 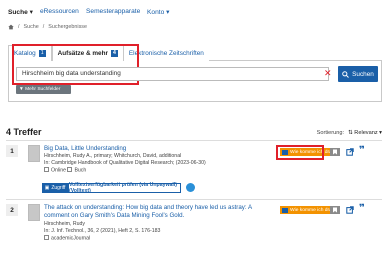 I want to click on sort-control: Sortierung: ⇅ Relevanz ▾, so click(x=349, y=133).